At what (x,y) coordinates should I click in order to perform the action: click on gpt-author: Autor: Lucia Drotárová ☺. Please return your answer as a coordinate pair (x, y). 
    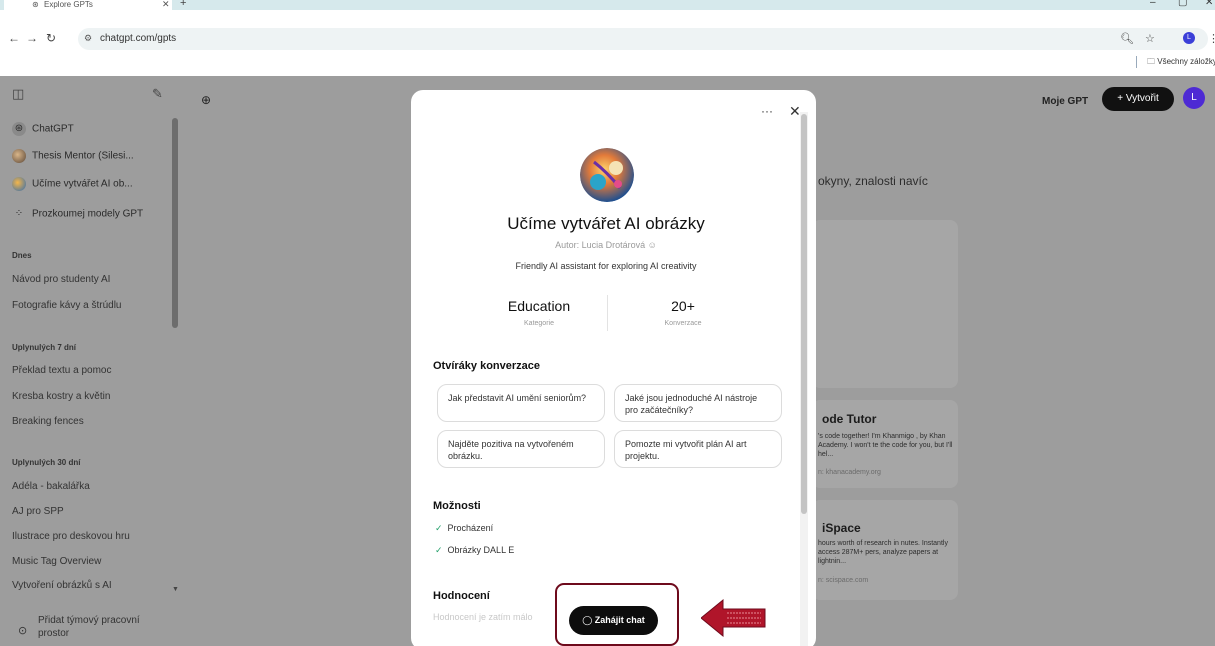
    Looking at the image, I should click on (606, 245).